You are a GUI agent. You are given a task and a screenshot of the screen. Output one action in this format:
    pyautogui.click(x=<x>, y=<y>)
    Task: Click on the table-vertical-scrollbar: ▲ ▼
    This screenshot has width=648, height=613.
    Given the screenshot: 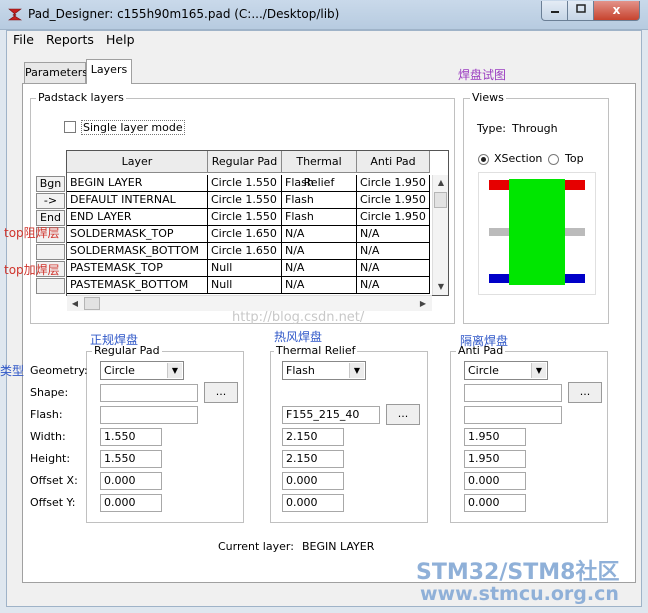 What is the action you would take?
    pyautogui.click(x=440, y=235)
    